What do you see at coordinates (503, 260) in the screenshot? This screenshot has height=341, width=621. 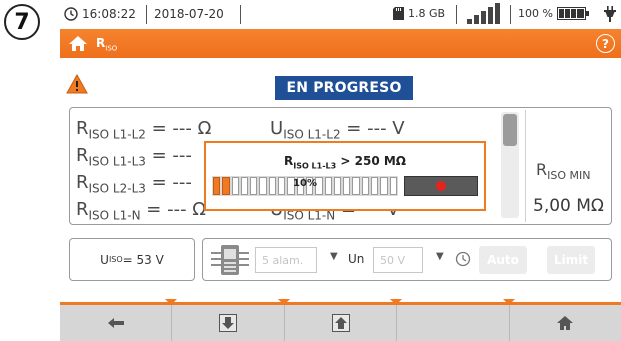 I see `auto-button: Auto` at bounding box center [503, 260].